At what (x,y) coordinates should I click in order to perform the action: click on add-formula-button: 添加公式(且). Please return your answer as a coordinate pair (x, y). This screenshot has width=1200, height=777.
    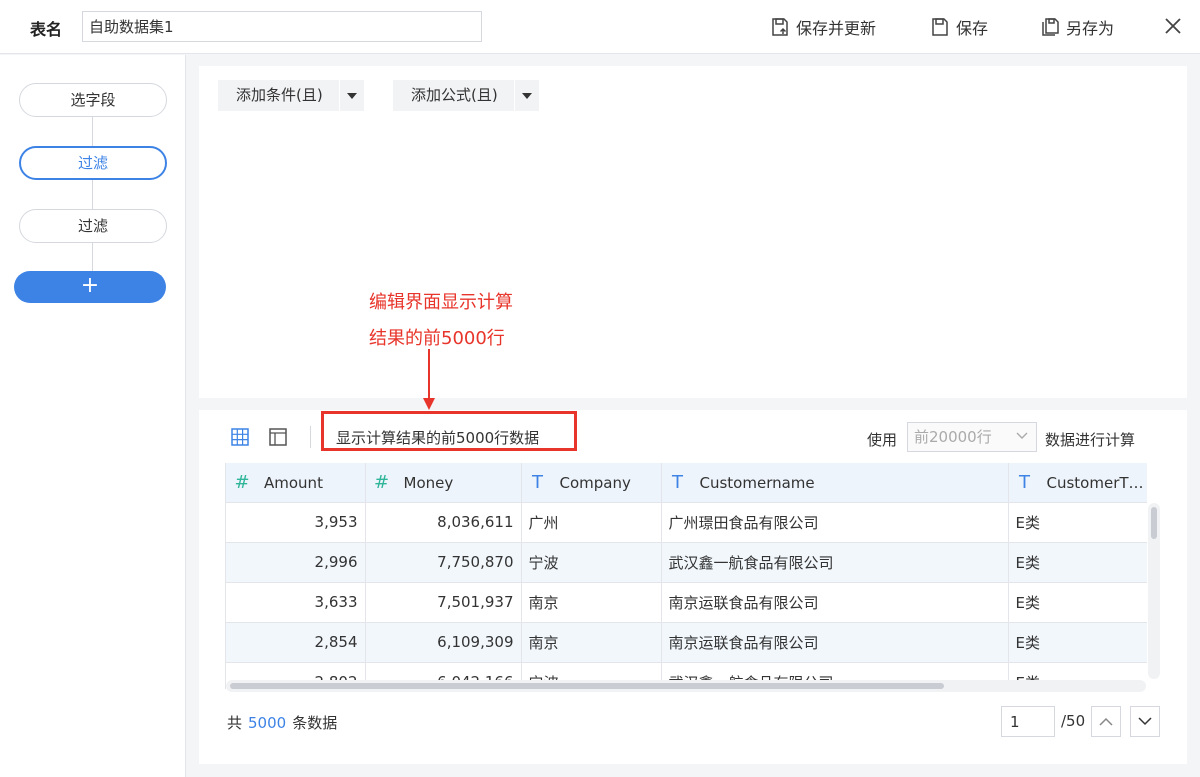
    Looking at the image, I should click on (466, 95).